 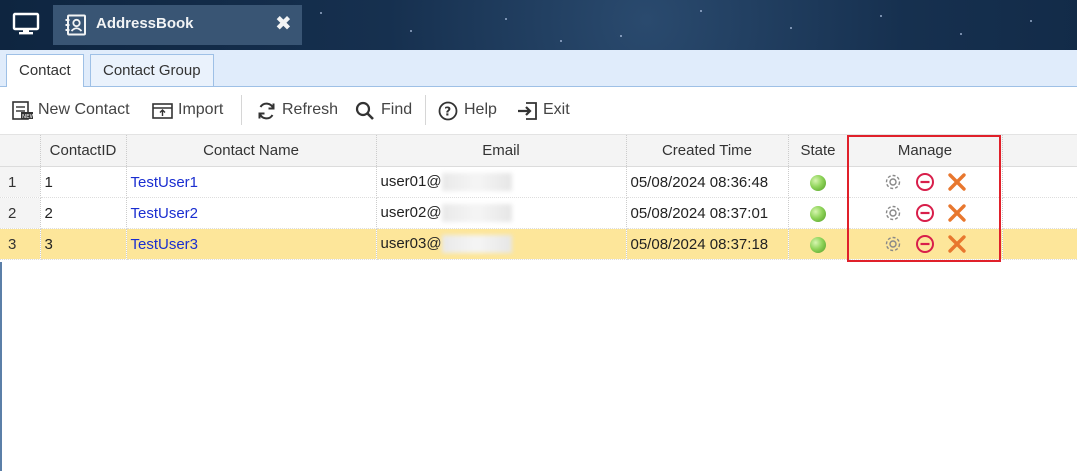 What do you see at coordinates (165, 182) in the screenshot?
I see `contact-name-link: TestUser1` at bounding box center [165, 182].